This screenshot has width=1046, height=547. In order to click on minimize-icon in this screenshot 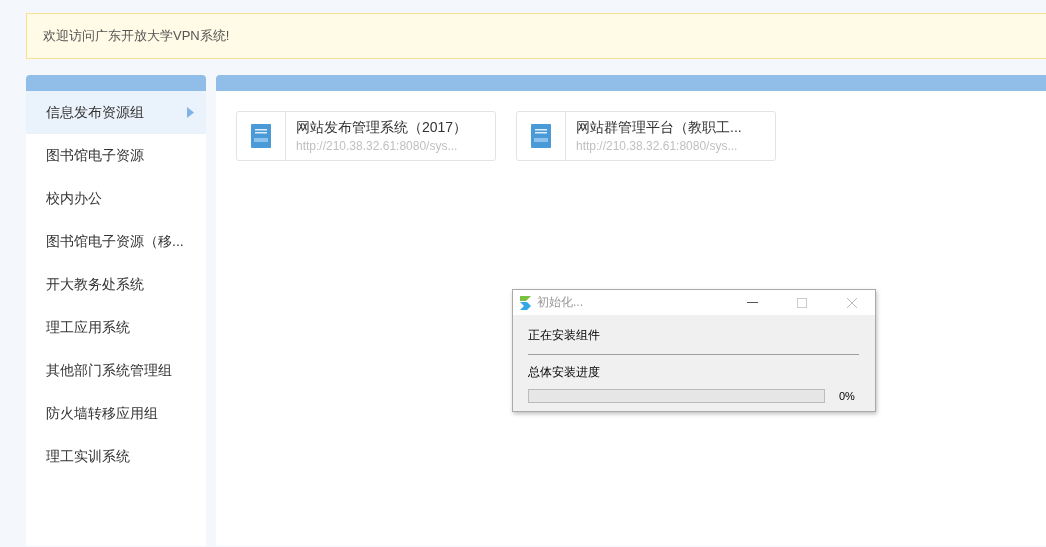, I will do `click(752, 302)`.